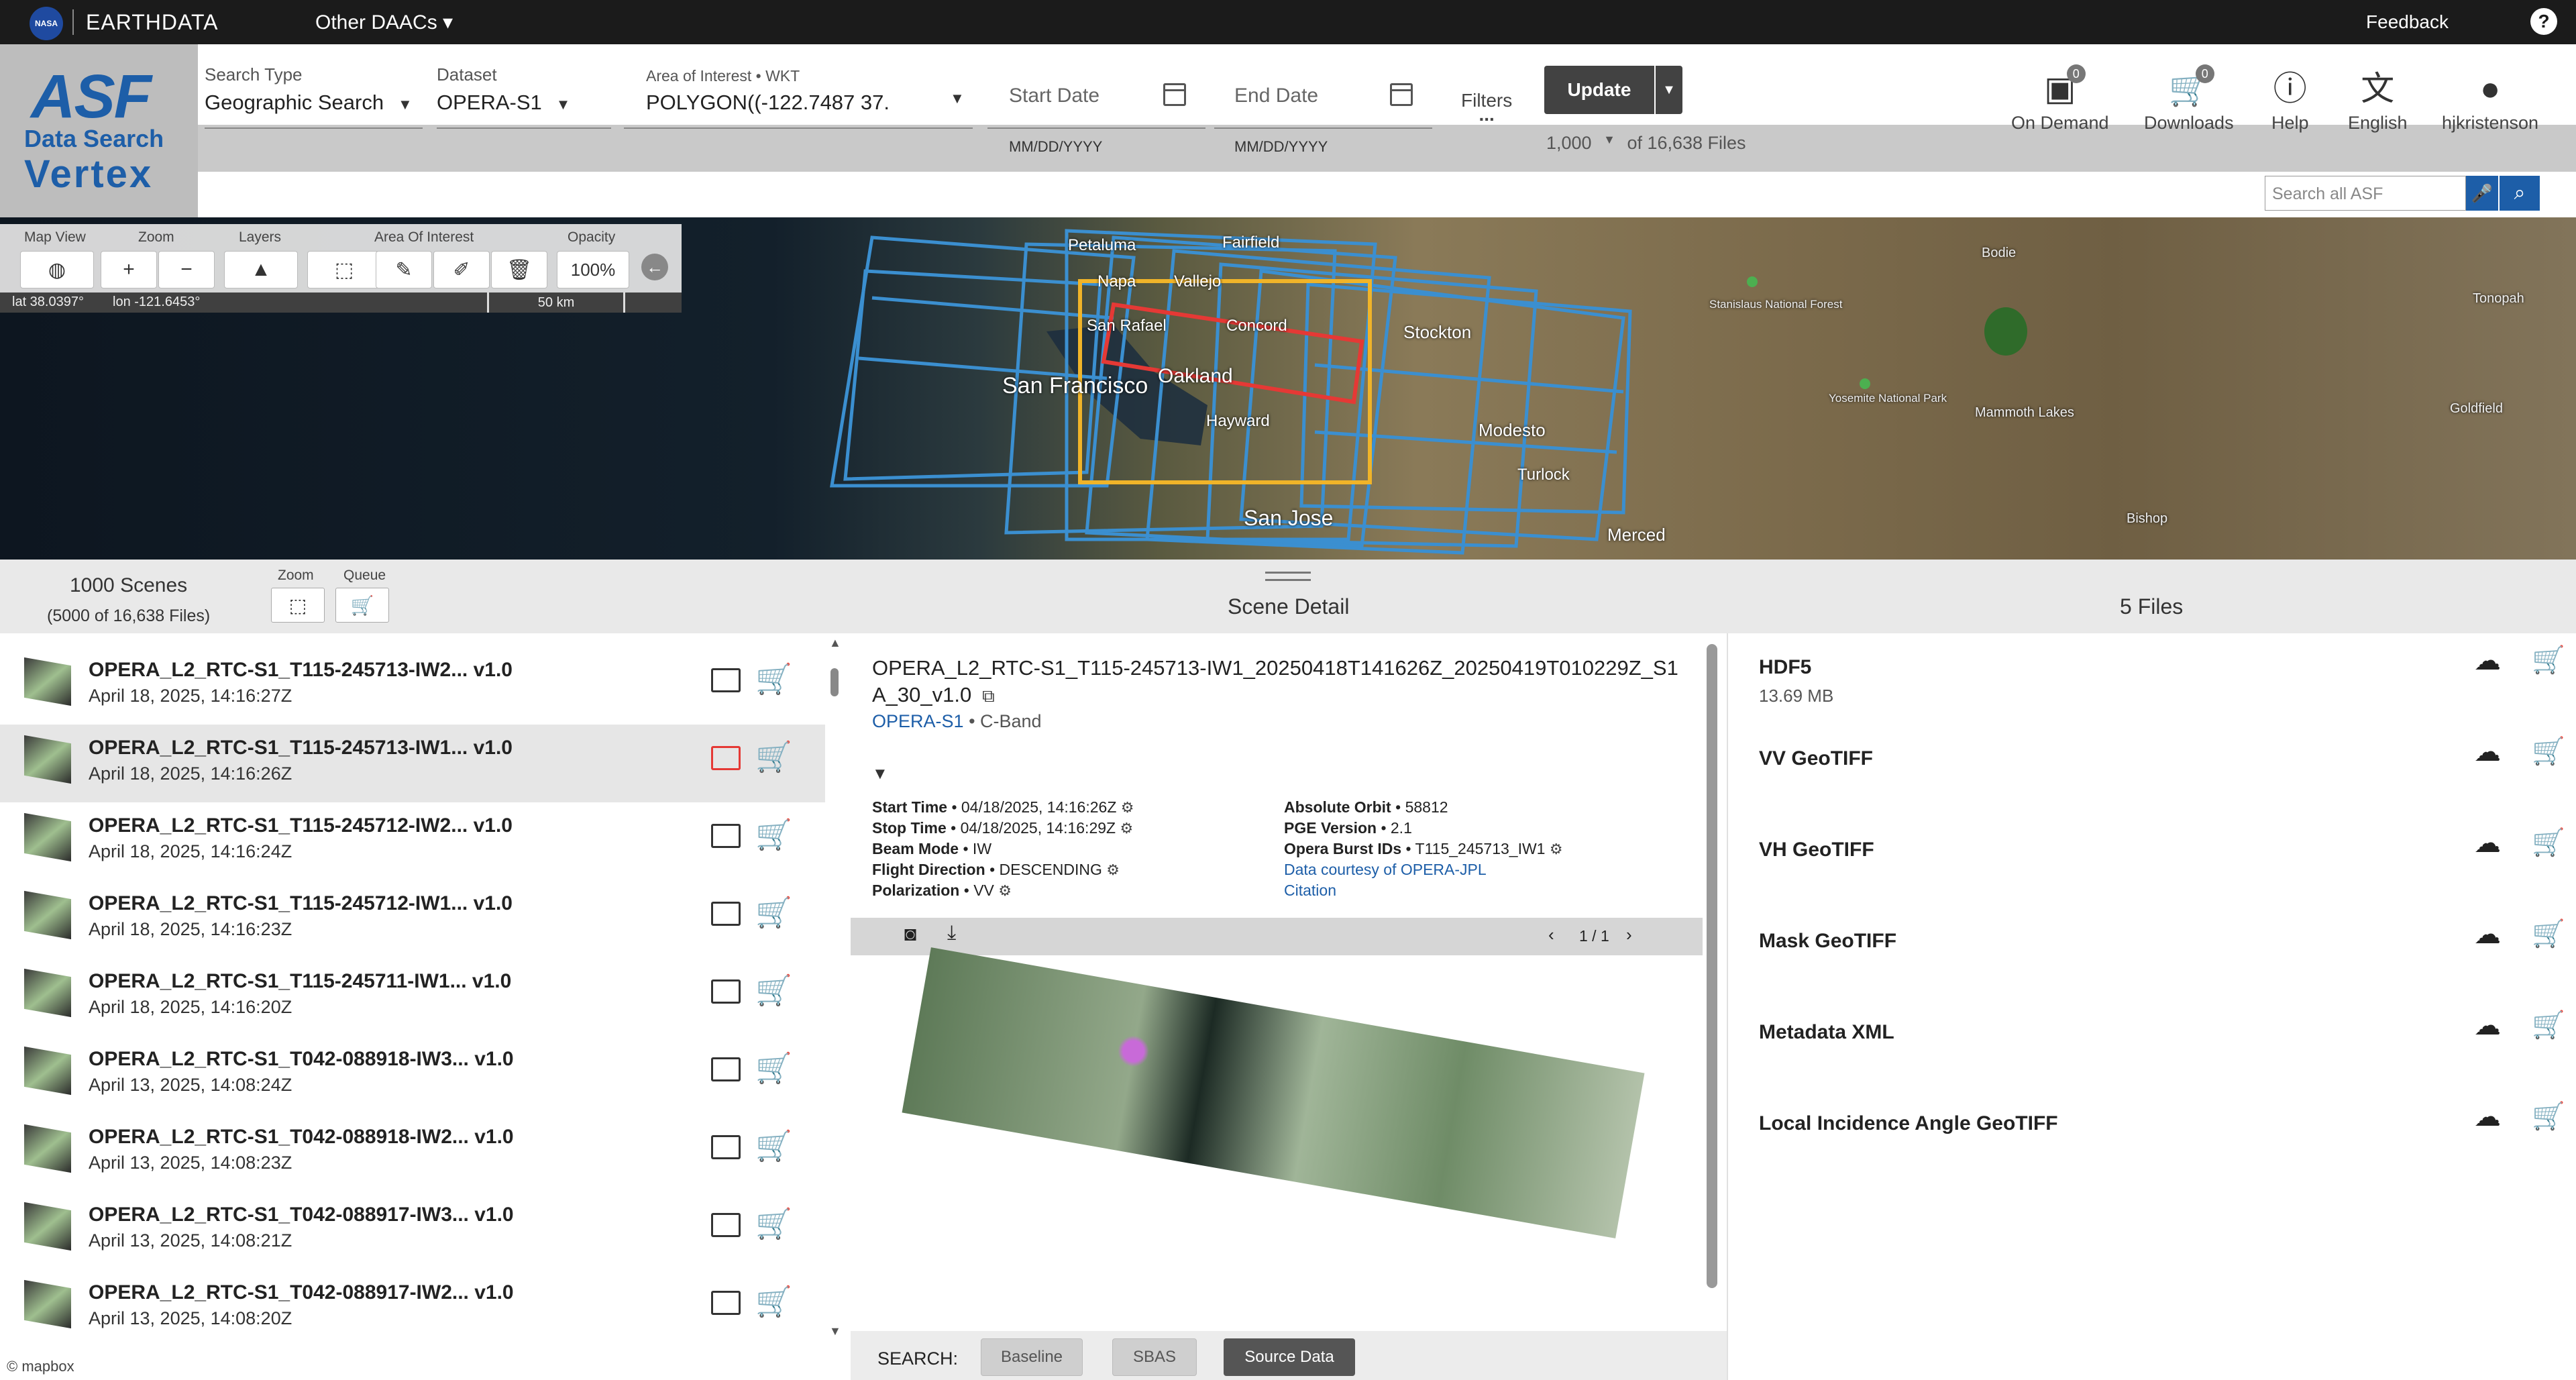 The height and width of the screenshot is (1380, 2576). Describe the element at coordinates (654, 267) in the screenshot. I see `collapse-controls-icon: ←` at that location.